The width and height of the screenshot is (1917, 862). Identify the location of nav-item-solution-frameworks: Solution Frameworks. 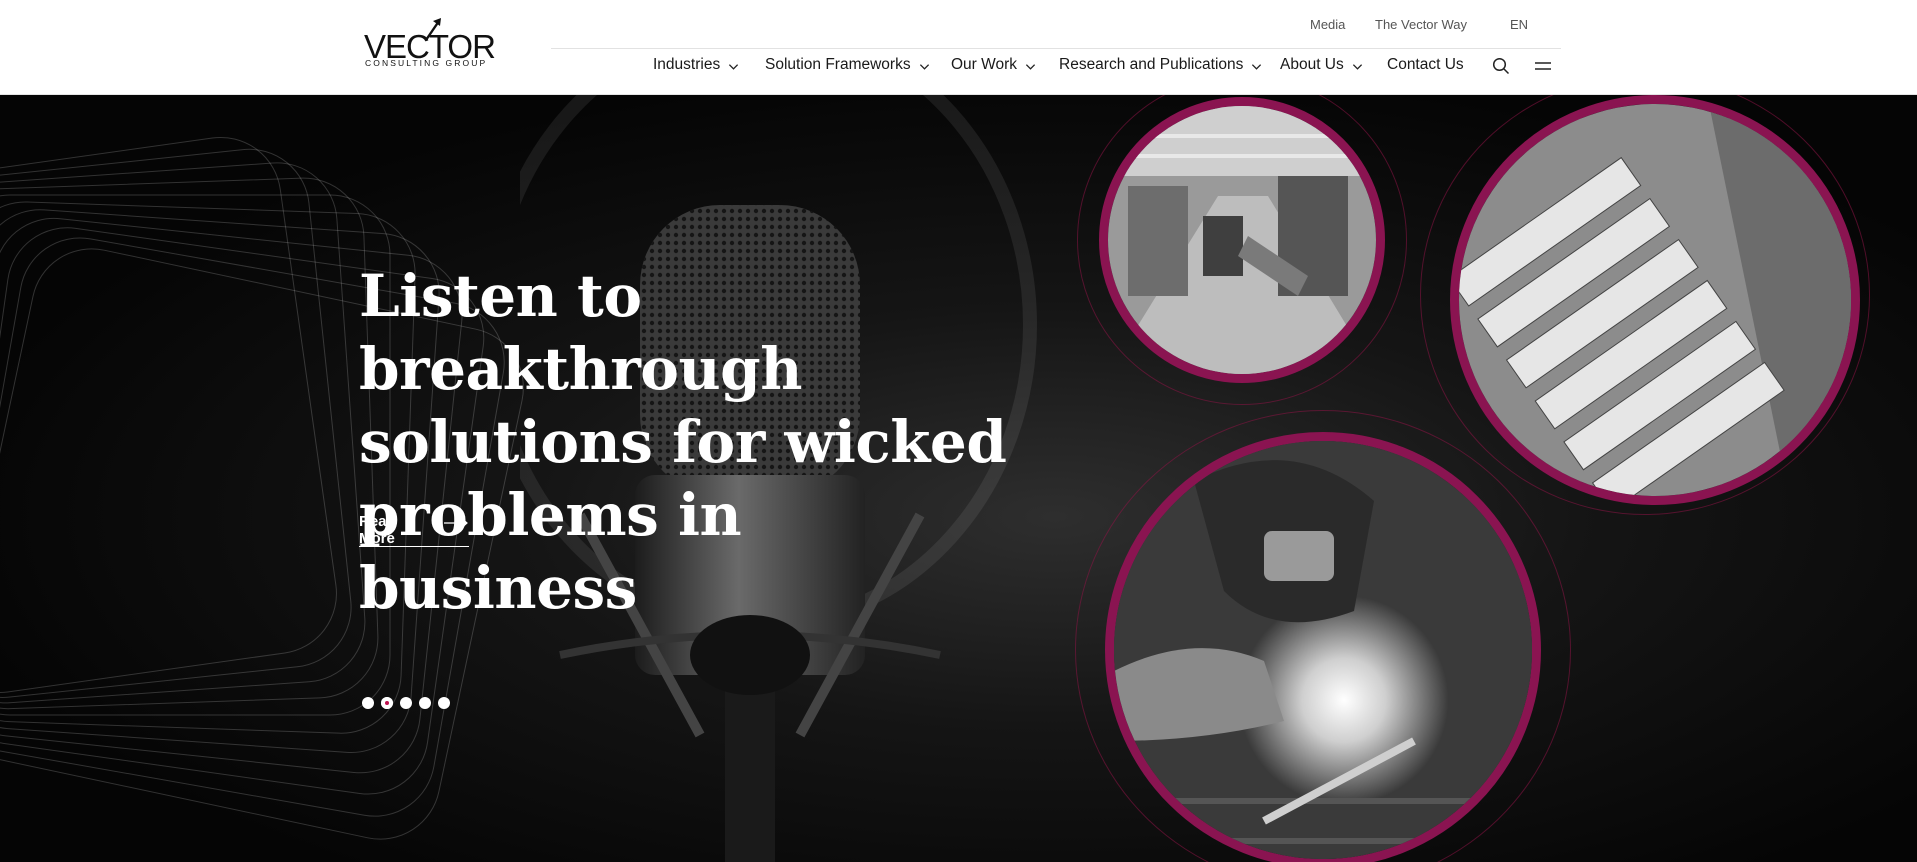
(847, 65).